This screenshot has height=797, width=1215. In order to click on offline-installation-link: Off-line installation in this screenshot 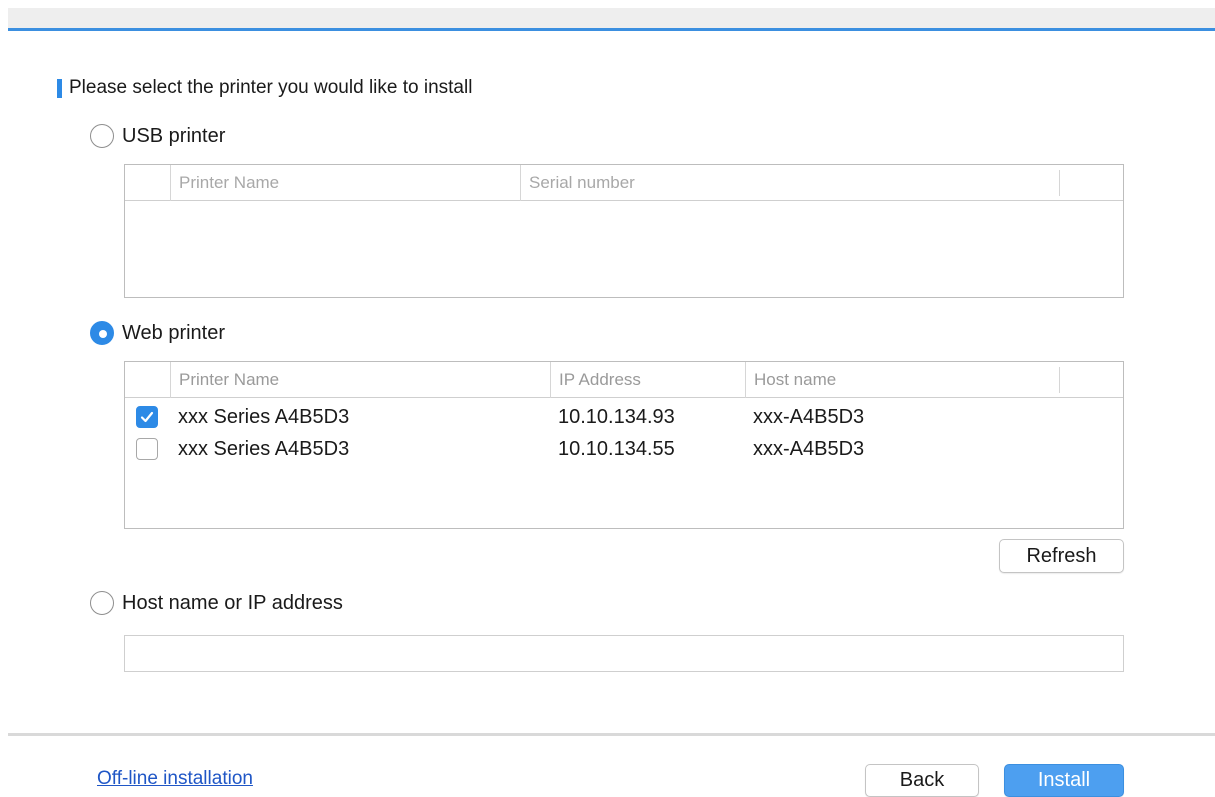, I will do `click(175, 779)`.